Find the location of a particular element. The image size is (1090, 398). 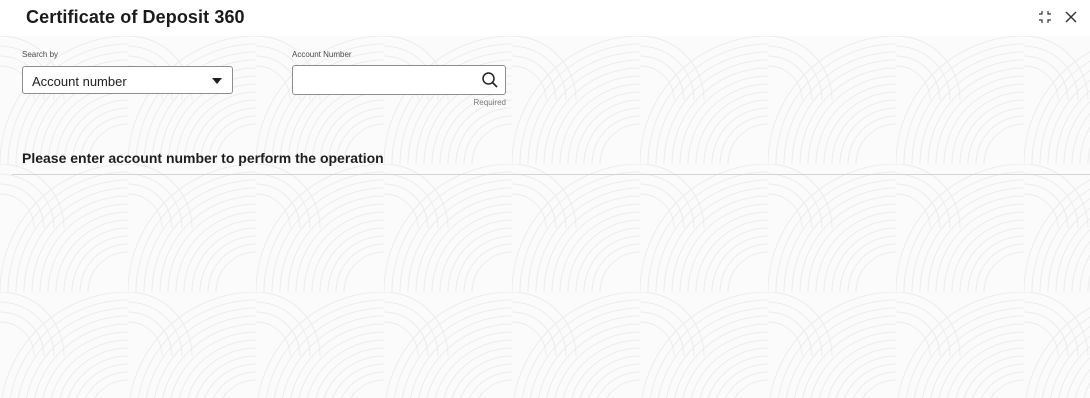

compress-icon is located at coordinates (1045, 17).